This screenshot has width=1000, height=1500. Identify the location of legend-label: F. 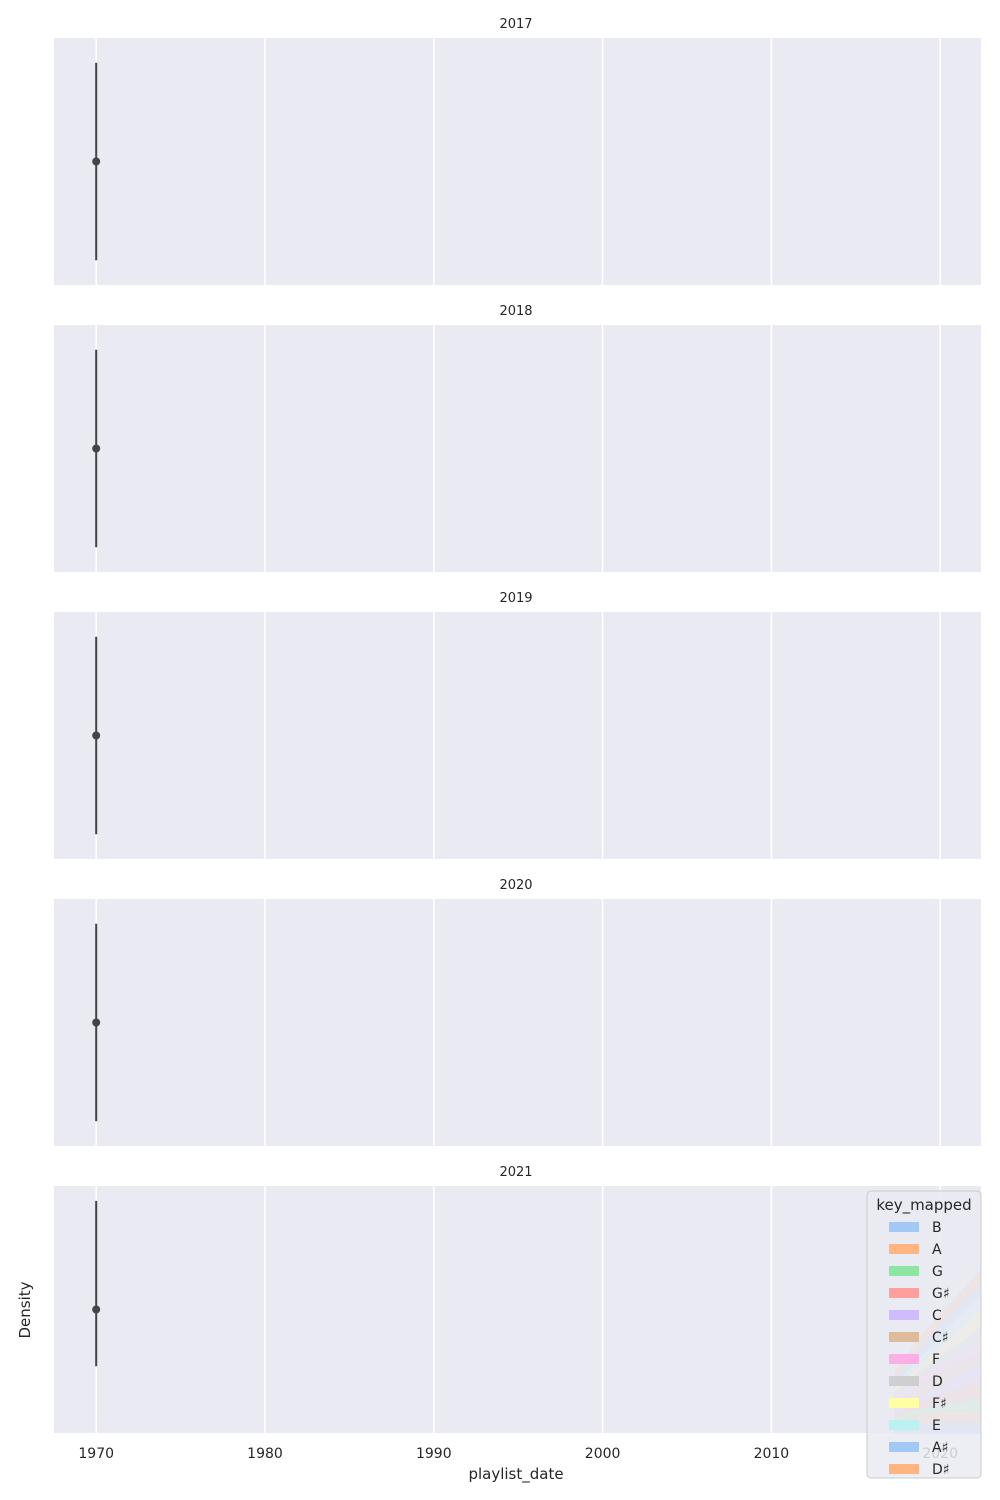
(936, 1360).